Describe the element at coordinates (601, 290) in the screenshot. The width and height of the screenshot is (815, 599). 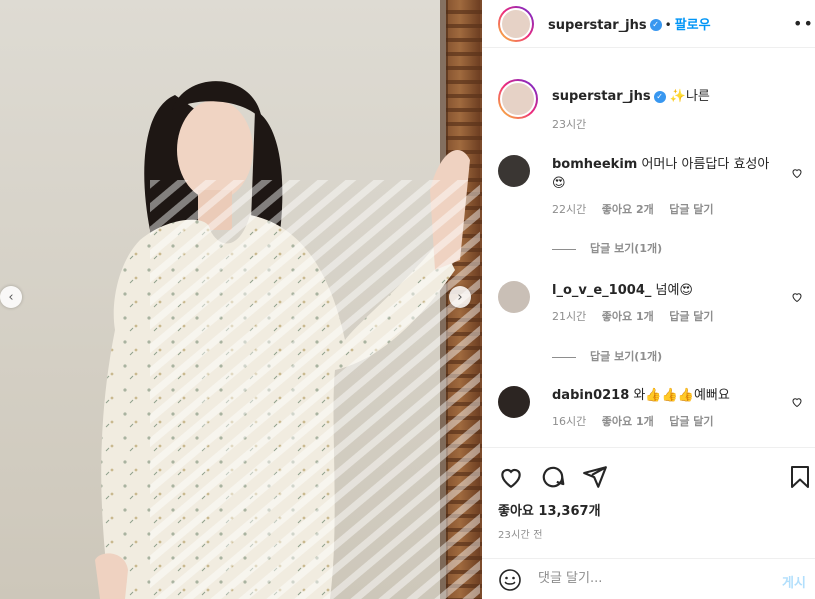
I see `comment-username: l_o_v_e_1004_` at that location.